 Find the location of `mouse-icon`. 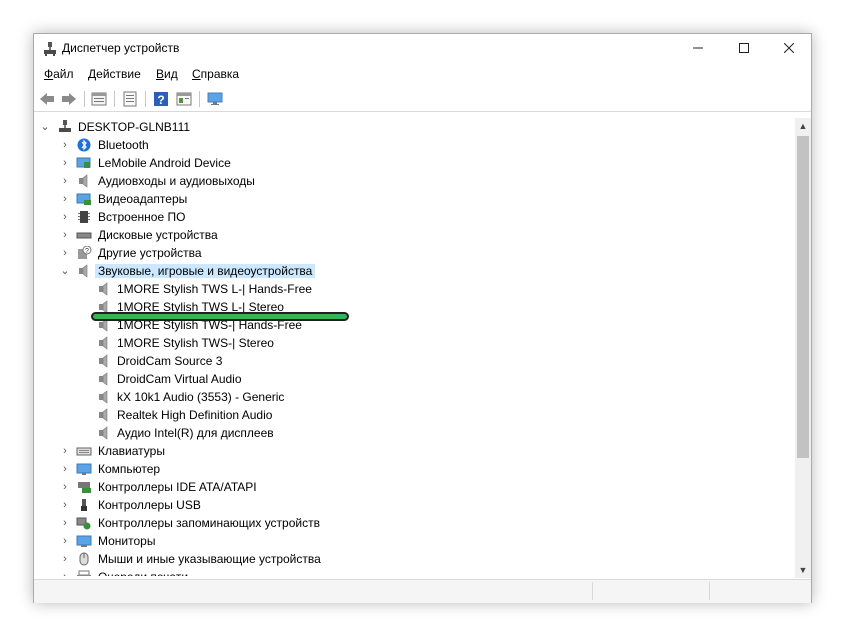

mouse-icon is located at coordinates (84, 559).